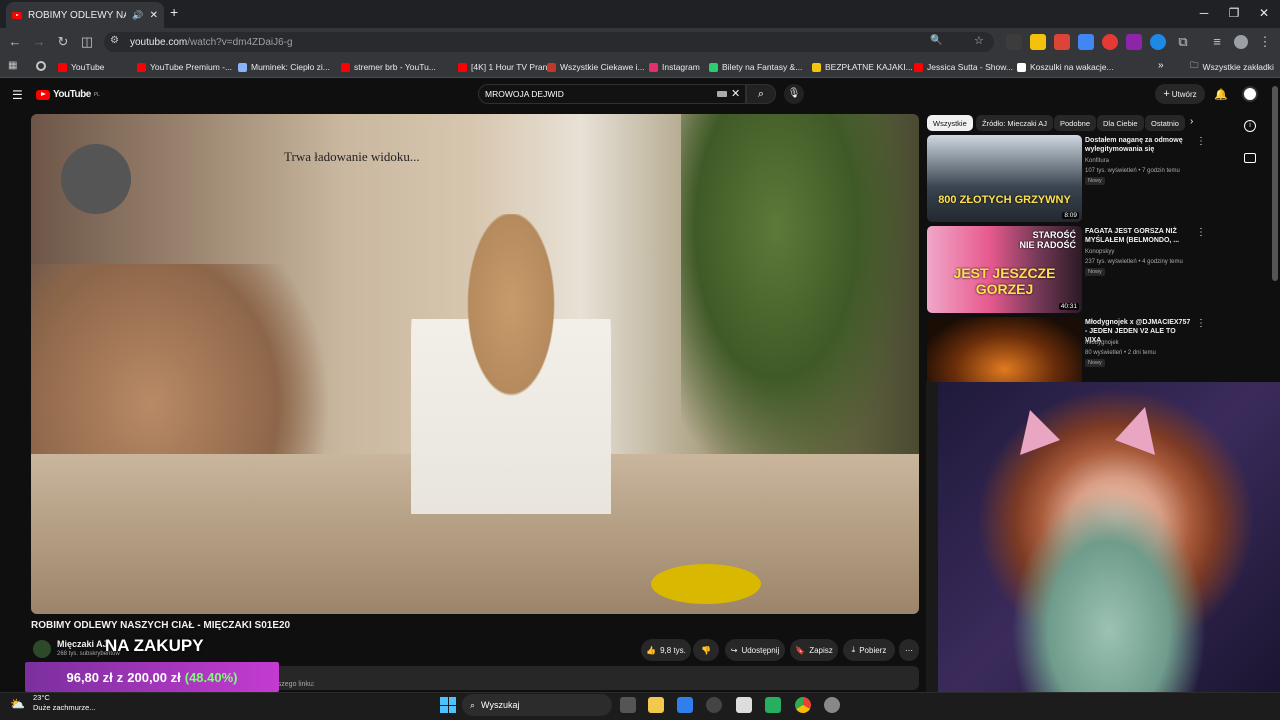 This screenshot has height=720, width=1280. What do you see at coordinates (1183, 42) in the screenshot?
I see `extensions-puzzle-icon: ⧉` at bounding box center [1183, 42].